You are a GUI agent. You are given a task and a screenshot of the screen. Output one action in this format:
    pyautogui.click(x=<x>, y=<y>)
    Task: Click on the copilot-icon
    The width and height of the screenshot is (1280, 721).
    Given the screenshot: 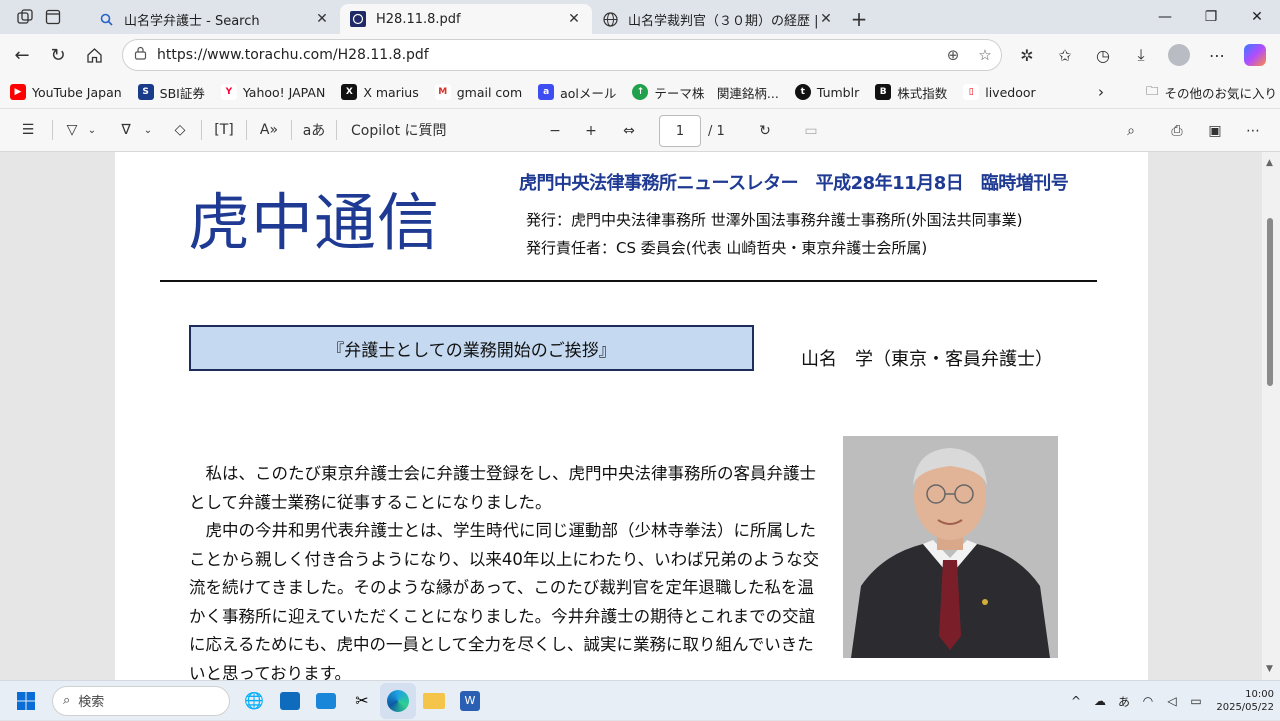 What is the action you would take?
    pyautogui.click(x=1255, y=55)
    